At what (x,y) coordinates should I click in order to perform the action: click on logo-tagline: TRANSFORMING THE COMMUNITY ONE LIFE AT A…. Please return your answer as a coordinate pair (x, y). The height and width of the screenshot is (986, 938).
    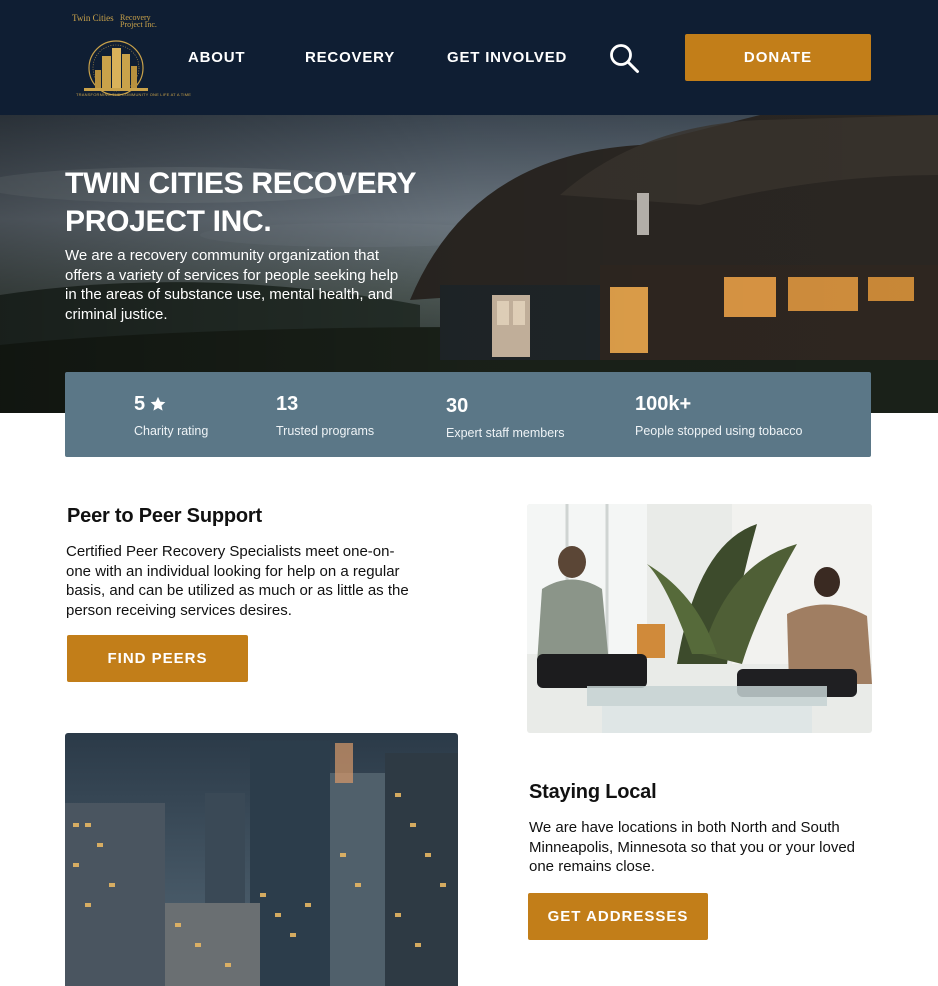
    Looking at the image, I should click on (134, 94).